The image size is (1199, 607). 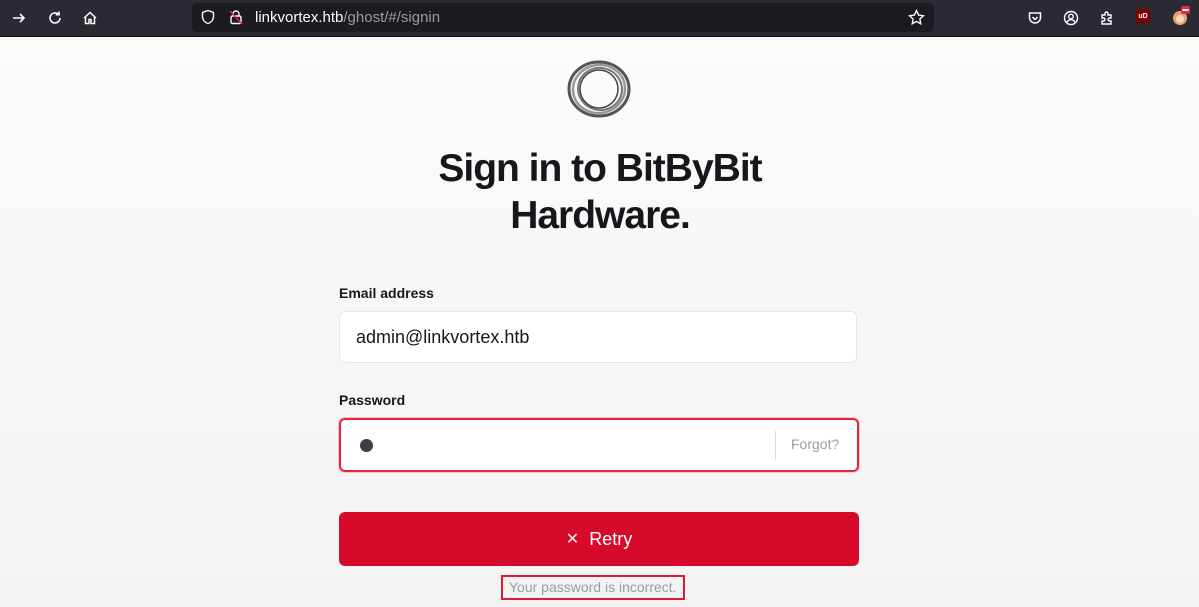 I want to click on password-label: Password, so click(x=372, y=400).